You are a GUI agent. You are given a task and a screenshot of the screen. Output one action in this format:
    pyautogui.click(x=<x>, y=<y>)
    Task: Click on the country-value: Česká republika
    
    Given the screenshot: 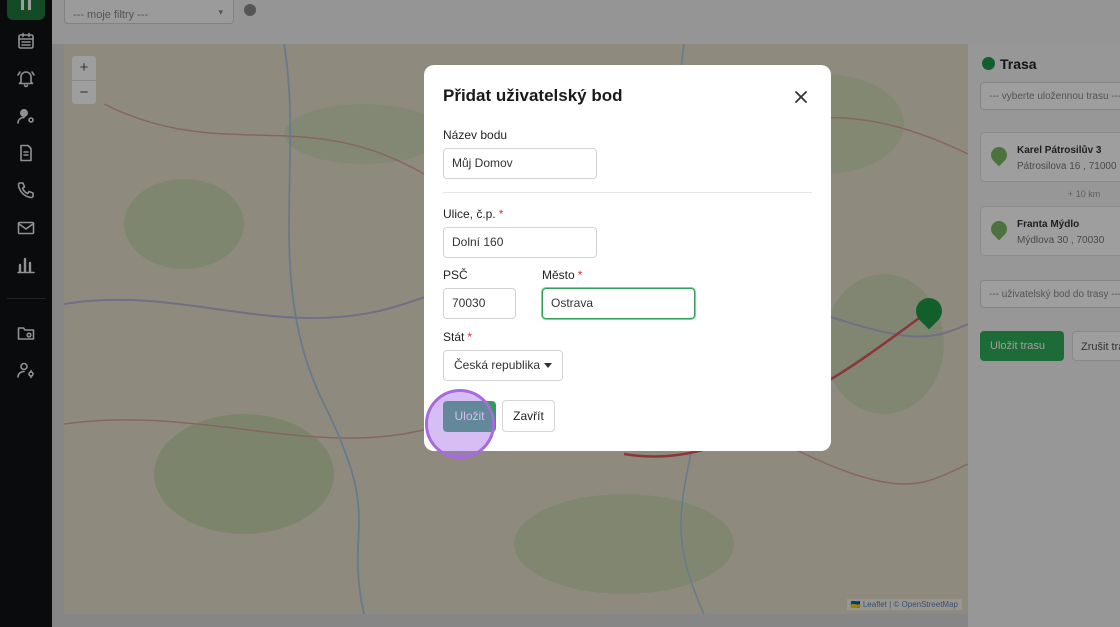 What is the action you would take?
    pyautogui.click(x=497, y=365)
    